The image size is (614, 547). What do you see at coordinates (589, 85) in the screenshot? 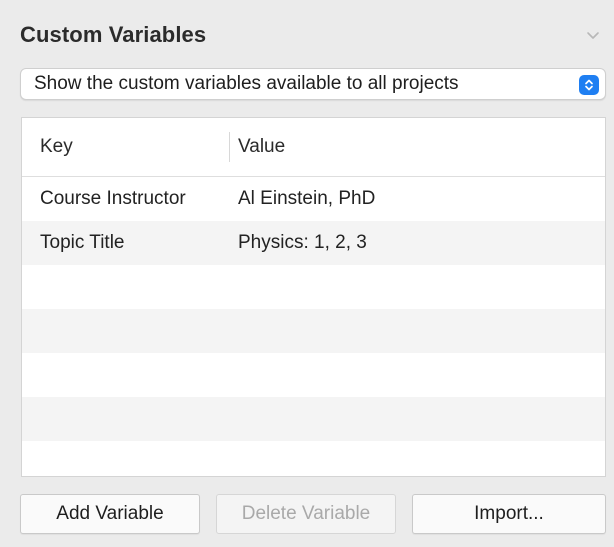
I see `popup-stepper-icon` at bounding box center [589, 85].